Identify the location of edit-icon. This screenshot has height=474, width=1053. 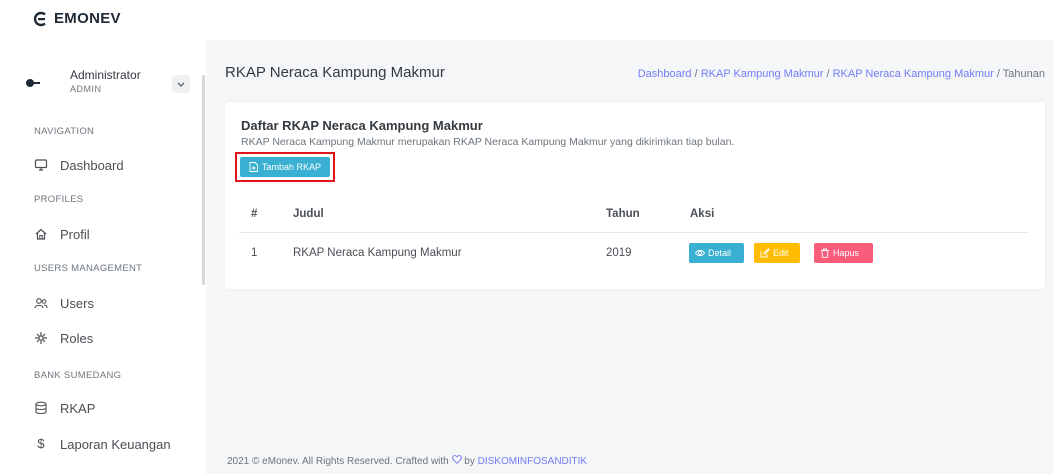
(765, 253).